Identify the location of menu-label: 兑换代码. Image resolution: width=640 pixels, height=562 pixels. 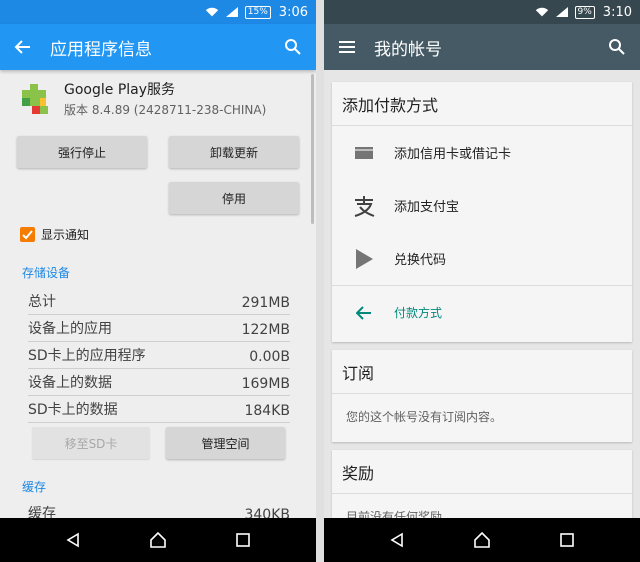
(420, 260).